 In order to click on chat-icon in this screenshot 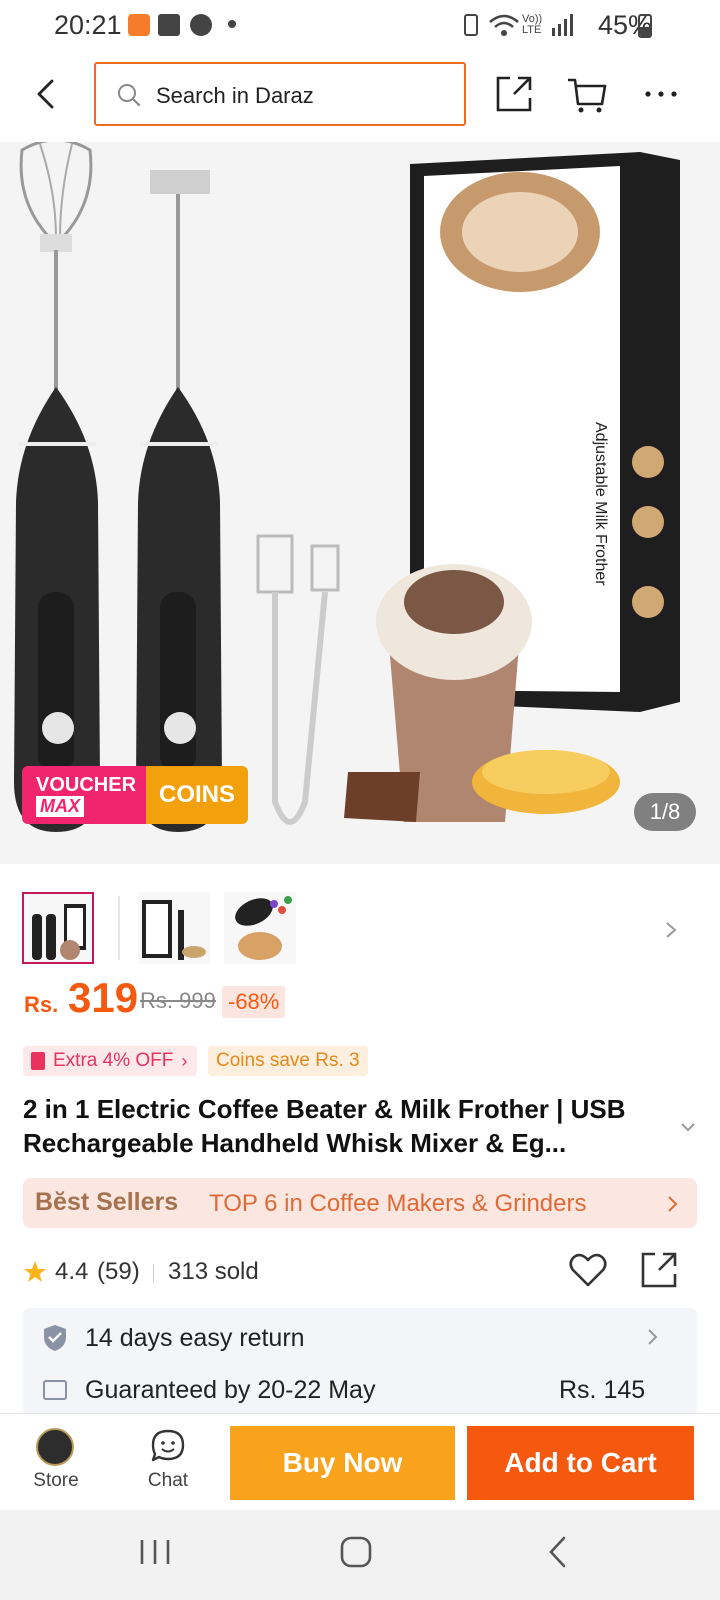, I will do `click(168, 1445)`.